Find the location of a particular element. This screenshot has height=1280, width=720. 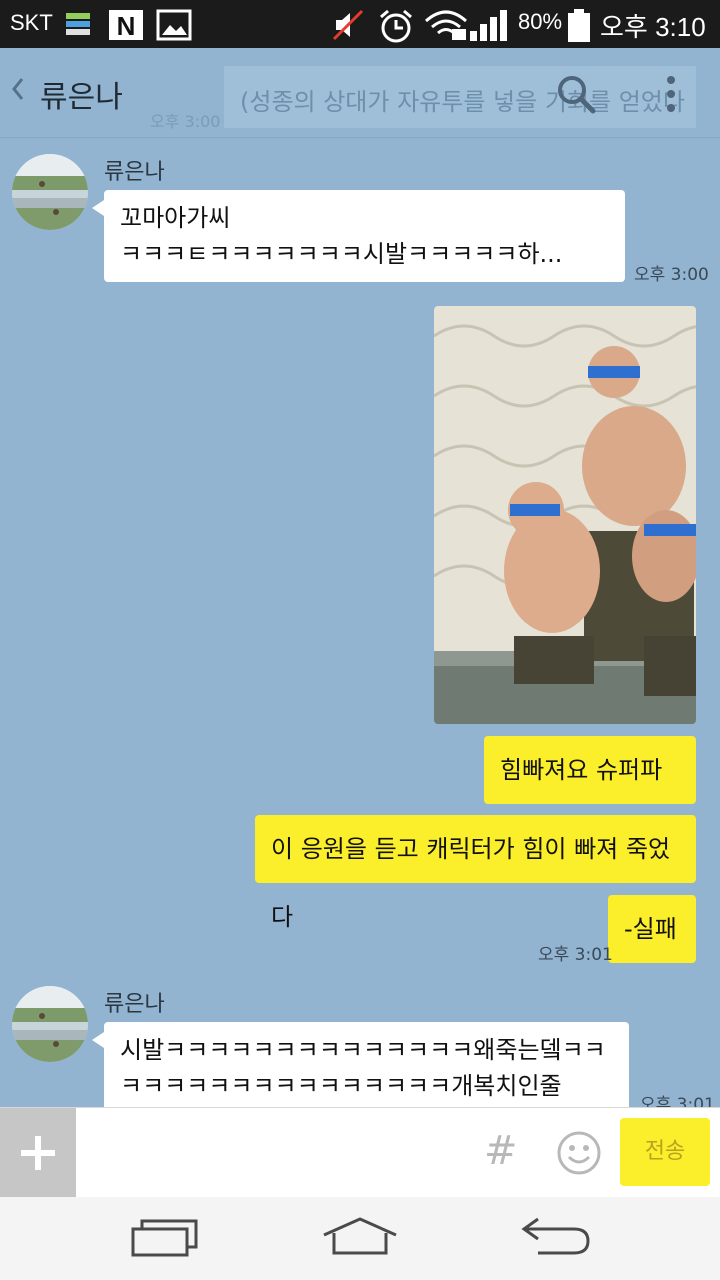

status-bar: SKT N 80% 오후 3:10 is located at coordinates (360, 24).